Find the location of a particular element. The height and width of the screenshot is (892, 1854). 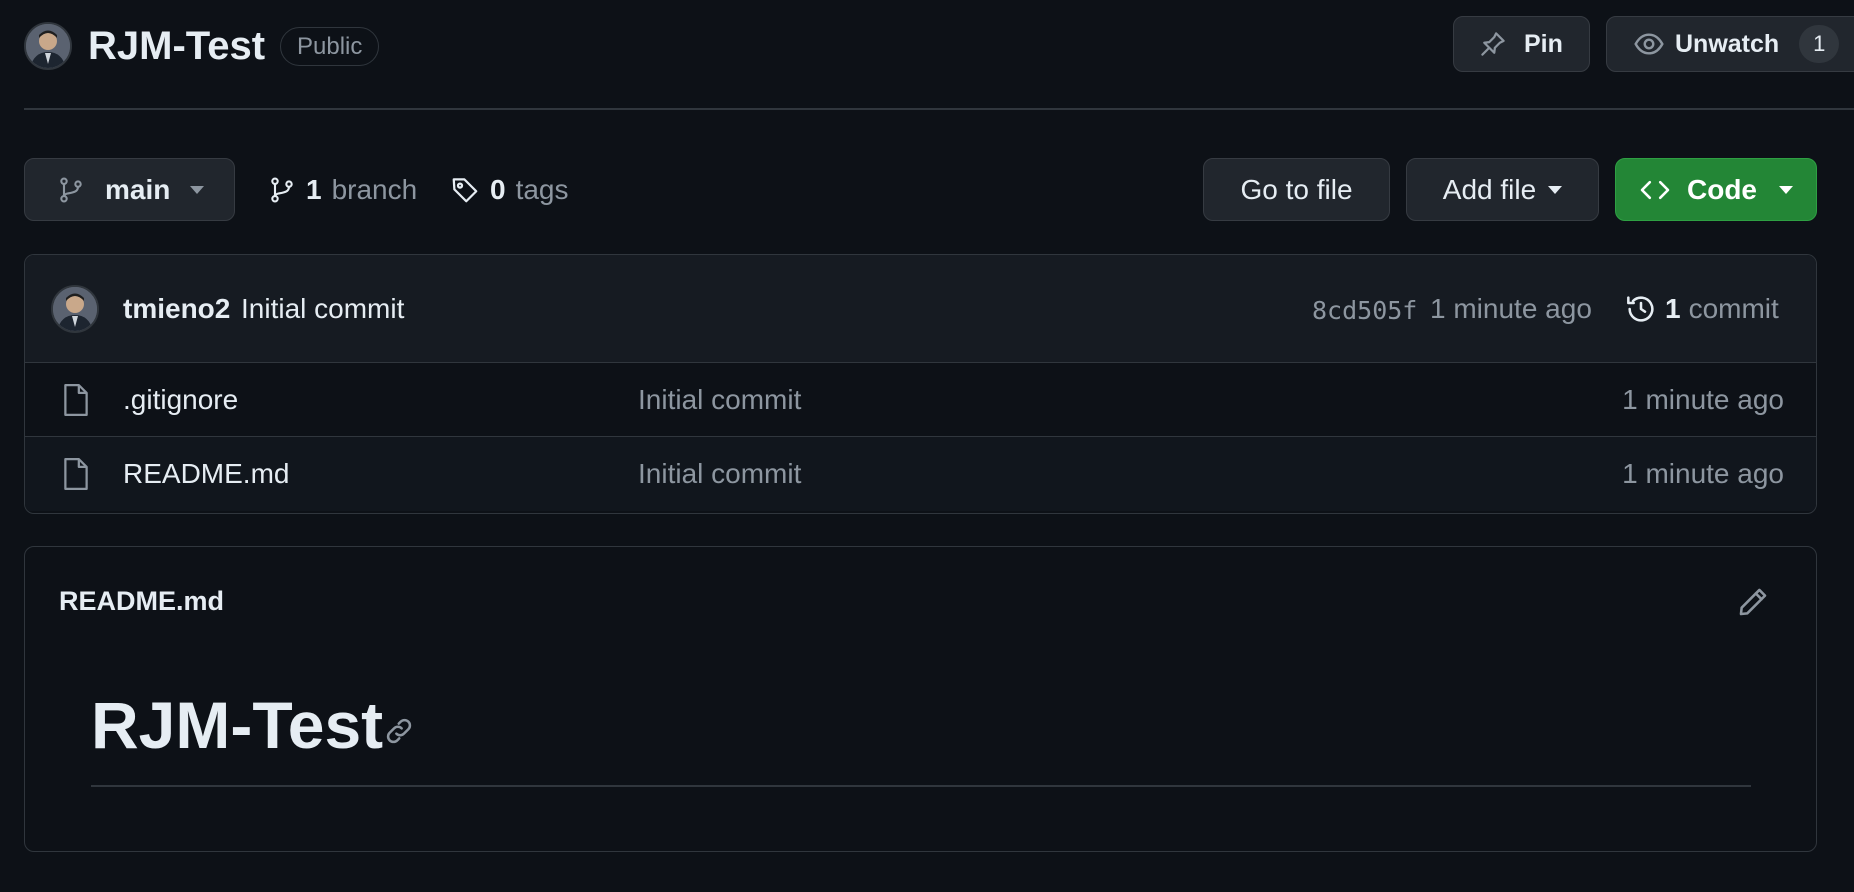

heading-divider is located at coordinates (921, 786).